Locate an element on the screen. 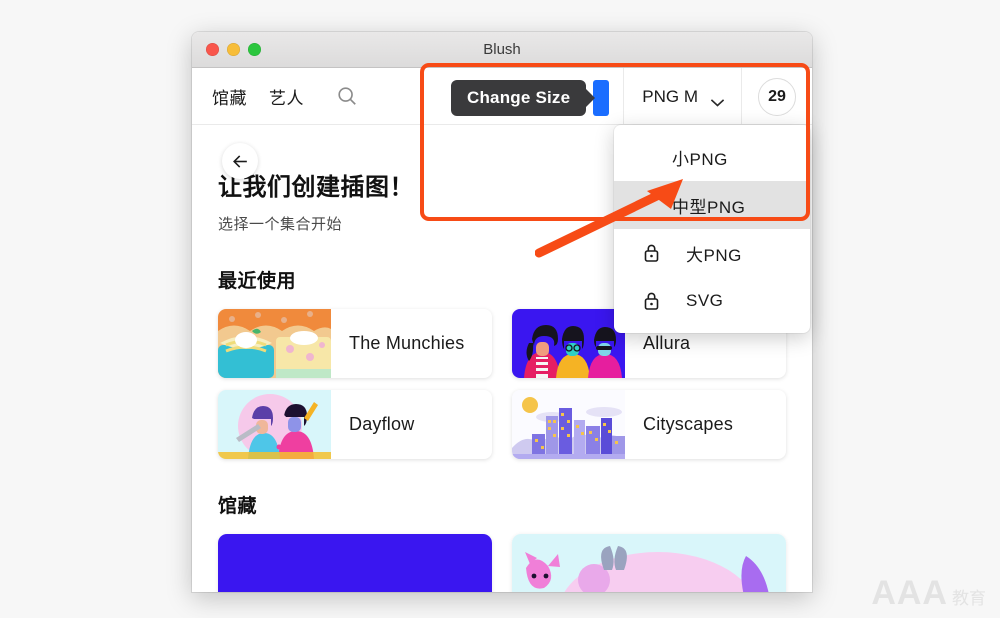  watermark-secondary: 教育 is located at coordinates (969, 598).